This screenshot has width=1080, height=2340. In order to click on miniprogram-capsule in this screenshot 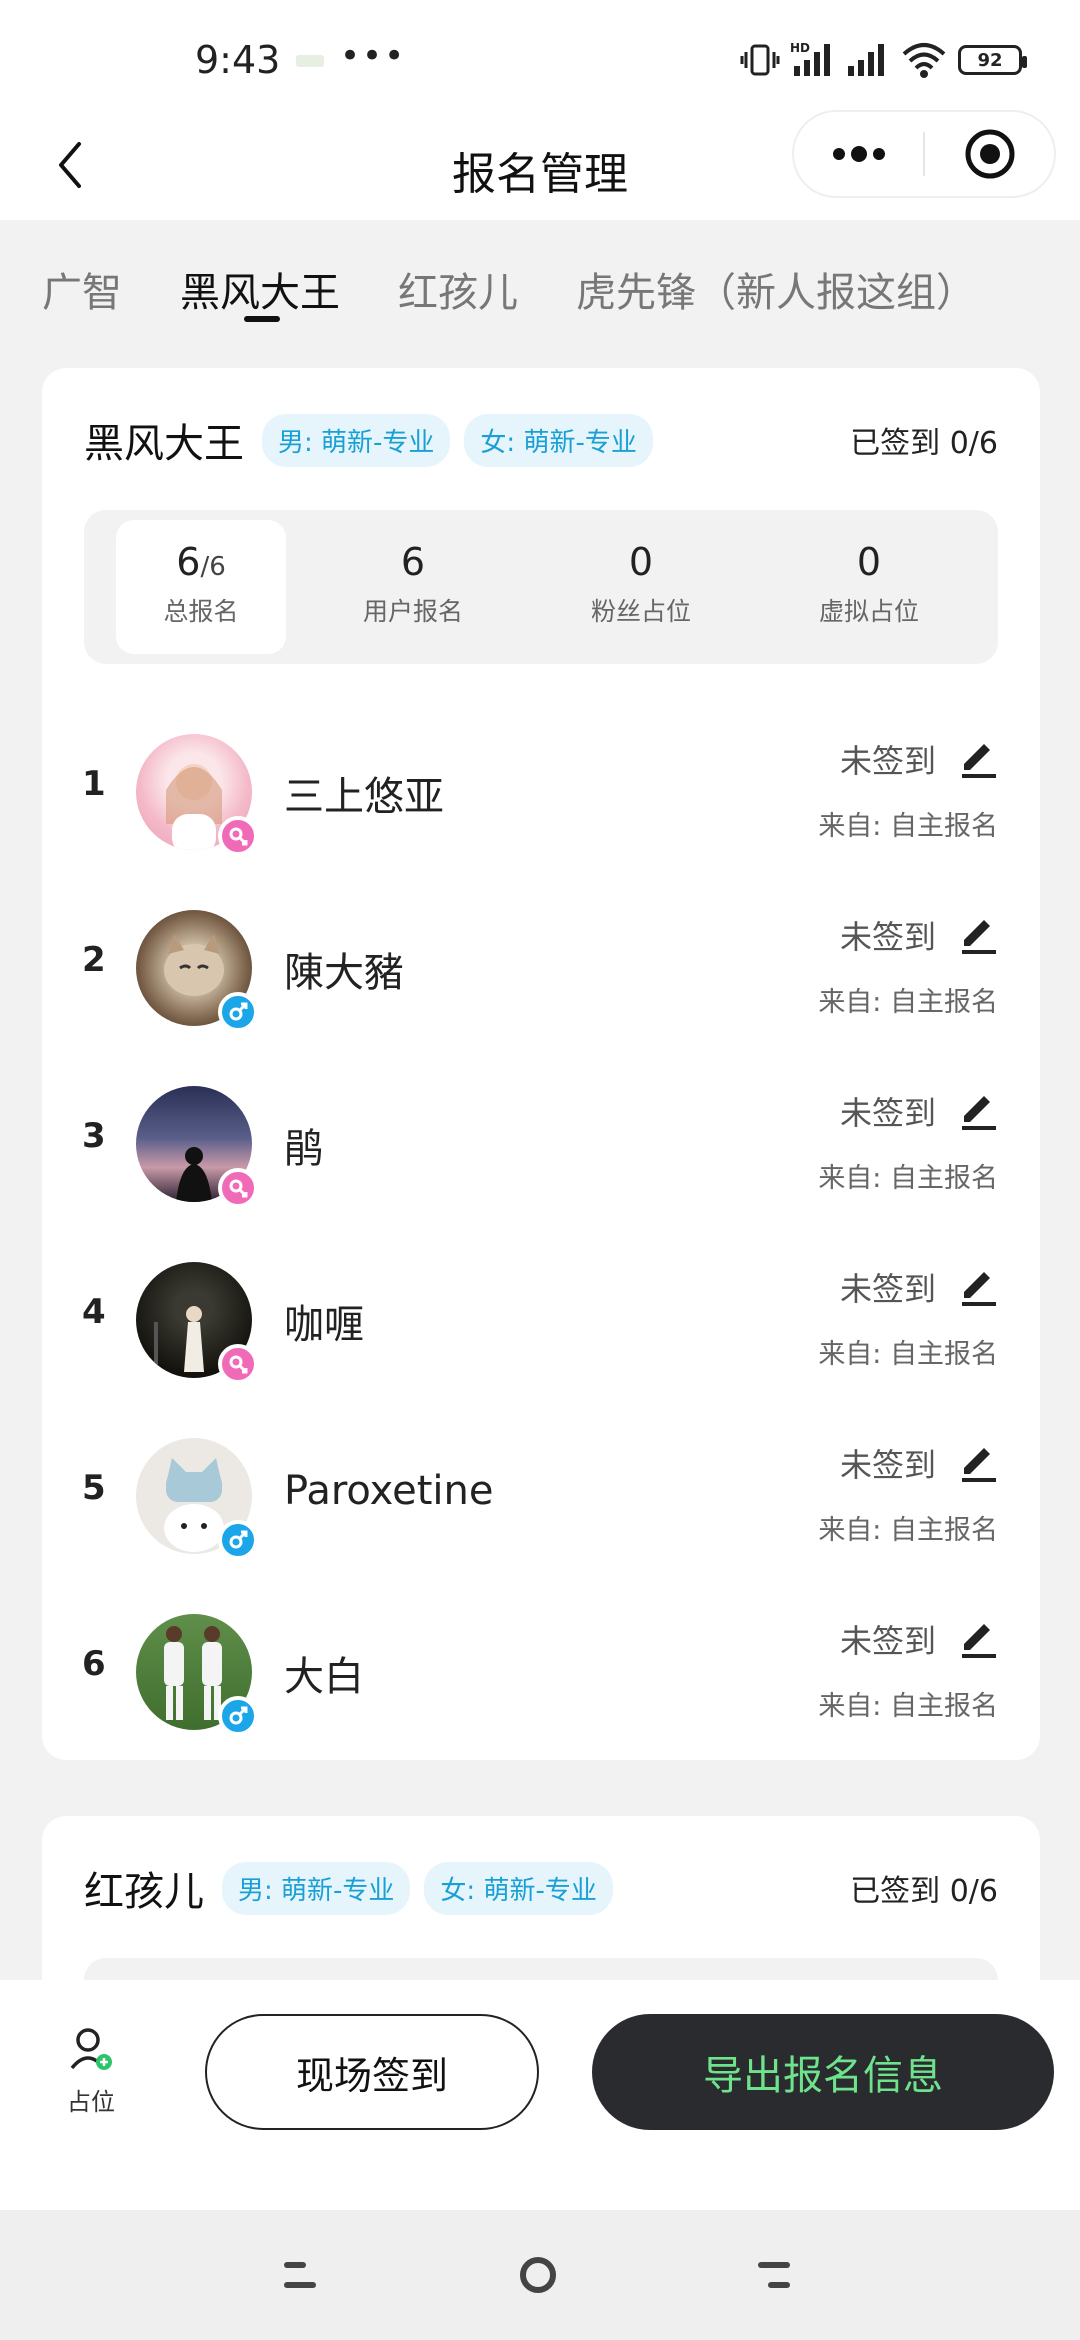, I will do `click(924, 154)`.